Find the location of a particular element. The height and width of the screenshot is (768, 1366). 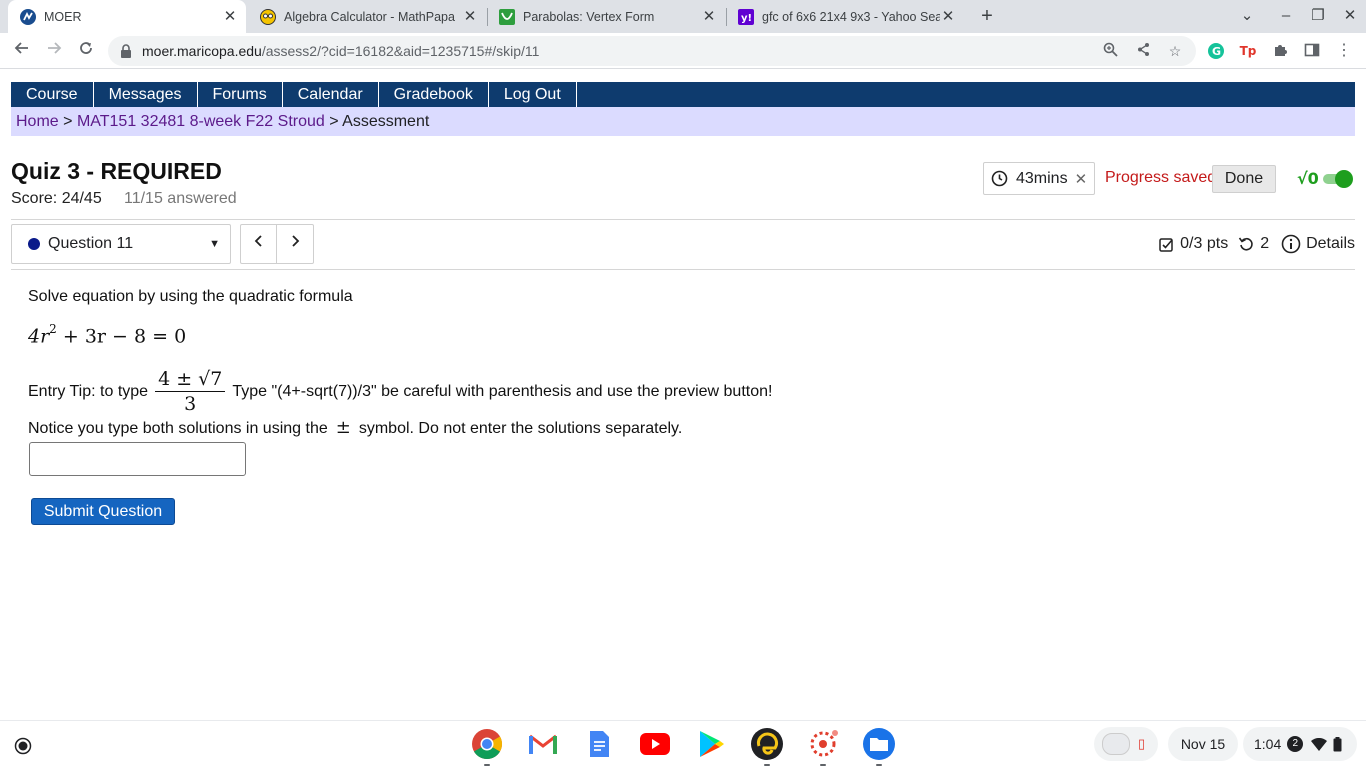

url-host: moer.maricopa.edu is located at coordinates (202, 51).